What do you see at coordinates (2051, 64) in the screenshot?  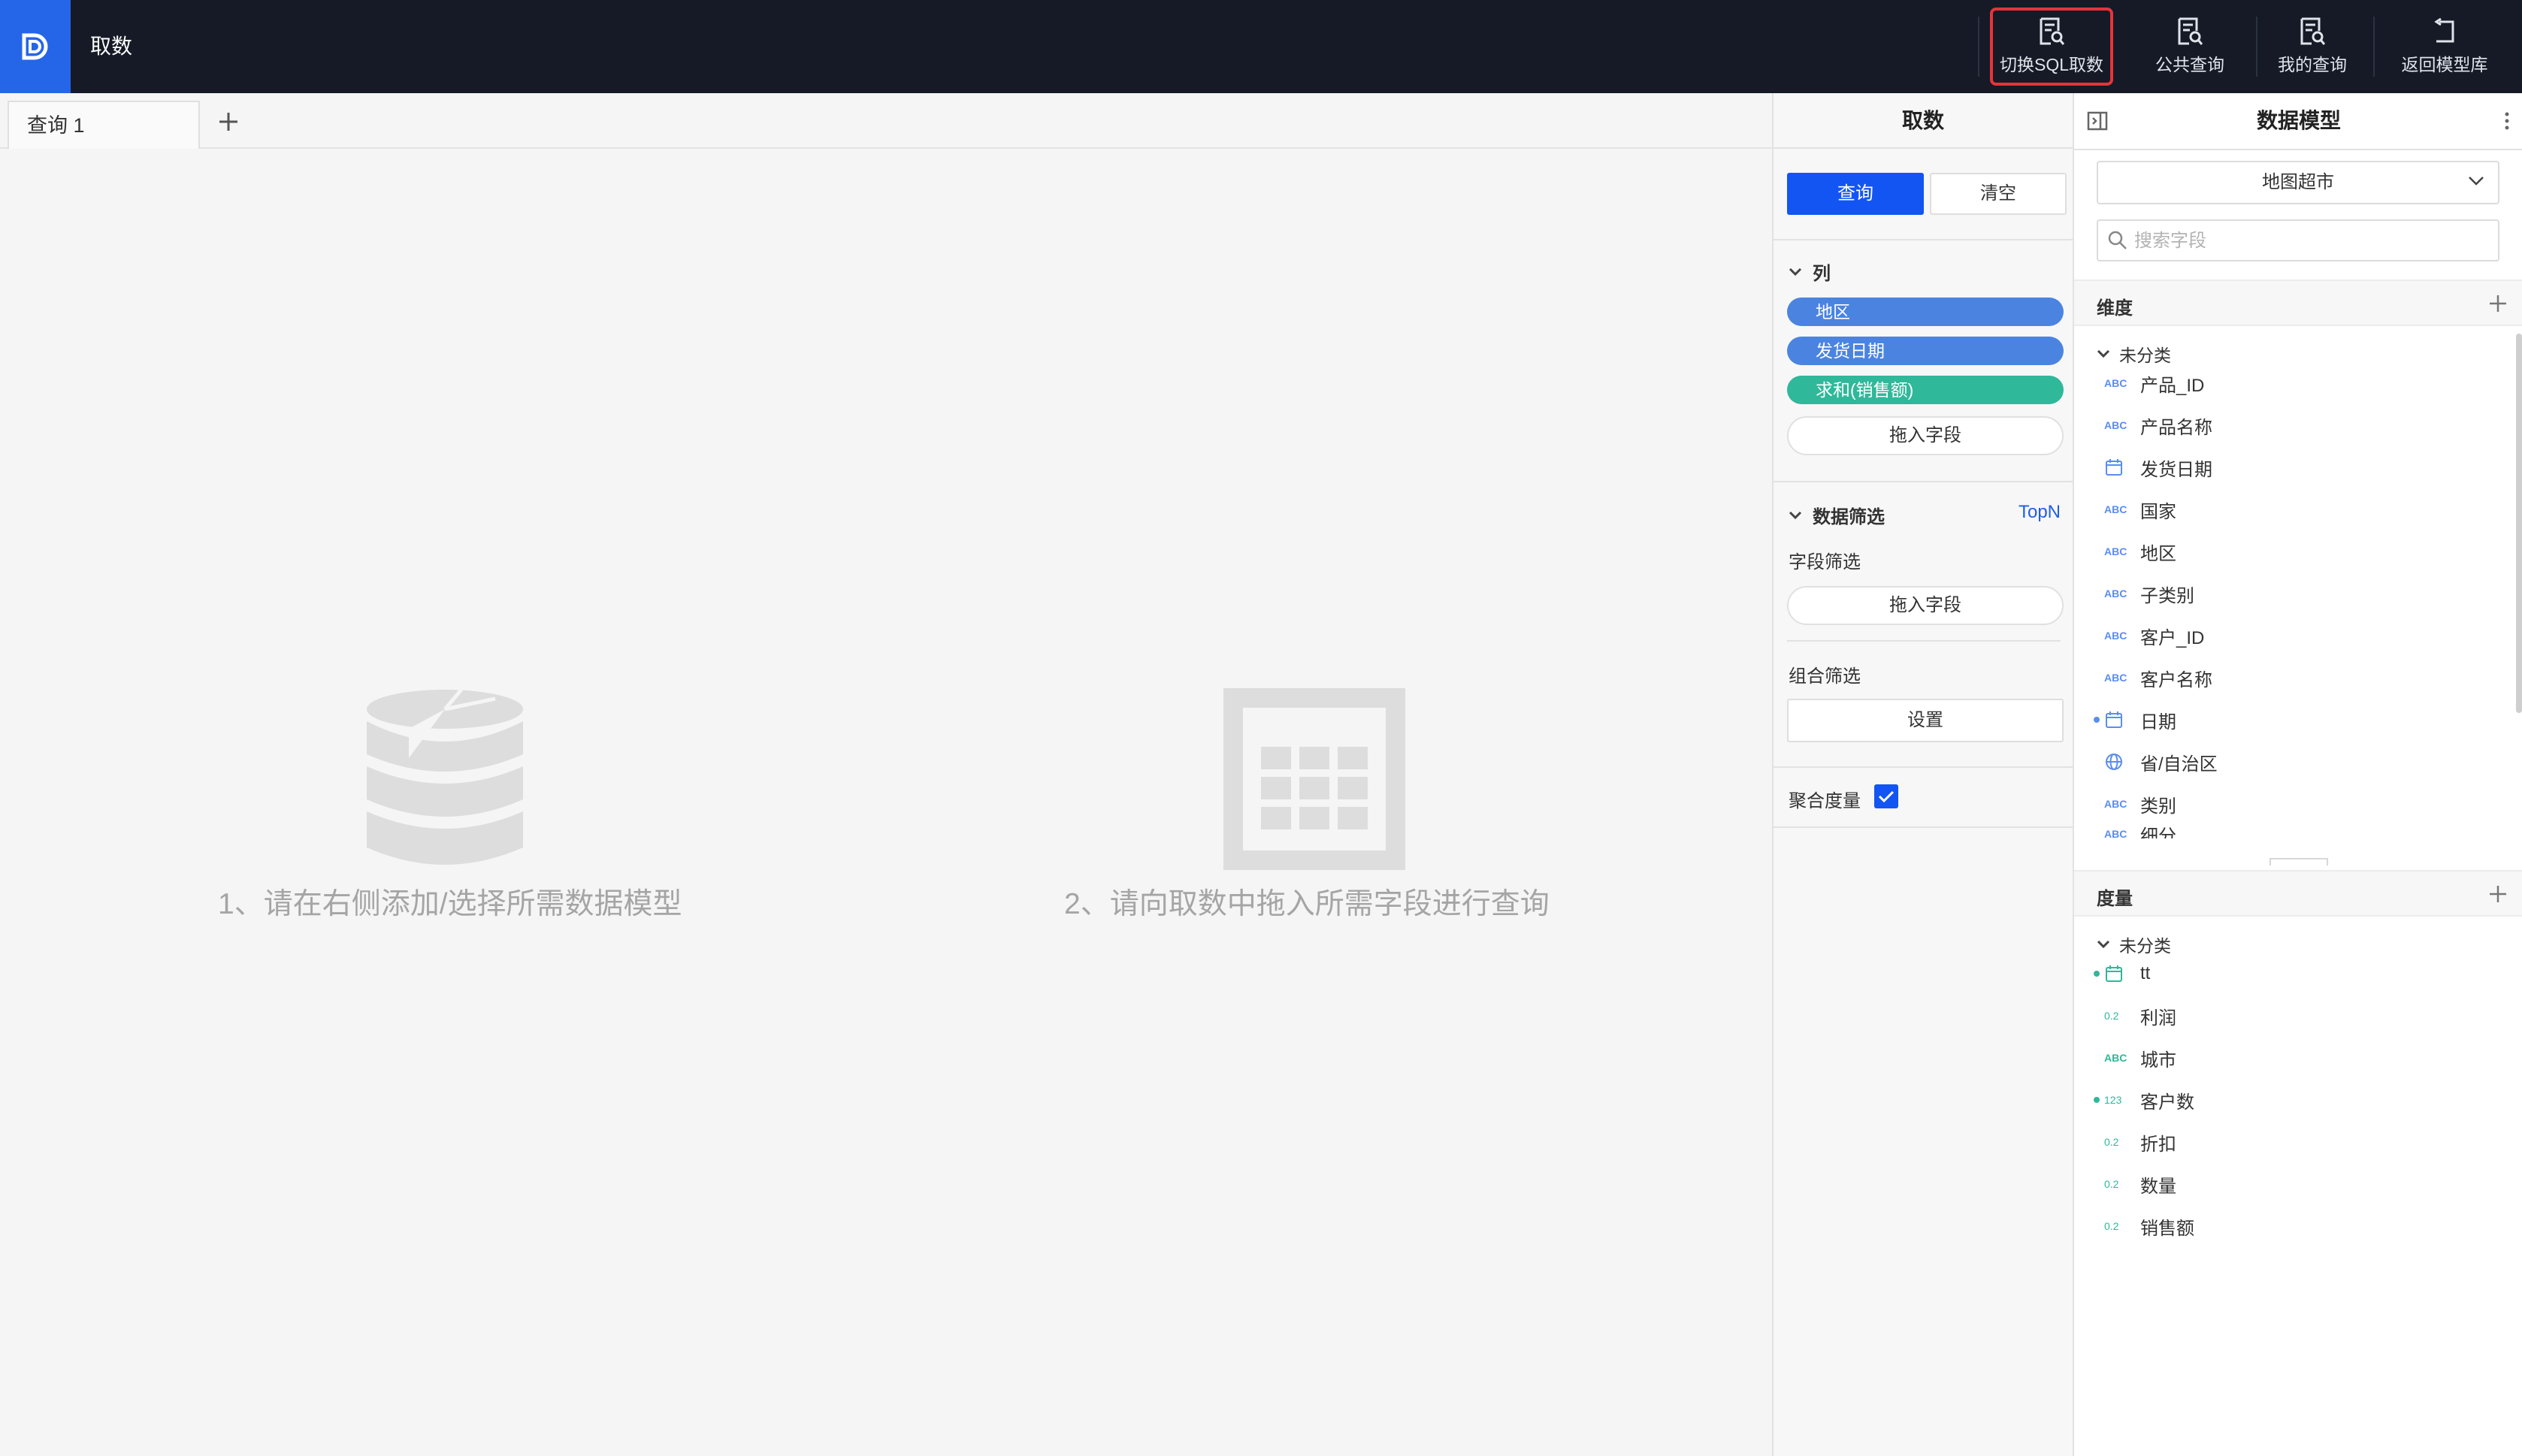 I see `switch-sql-label: 切换SQL取数` at bounding box center [2051, 64].